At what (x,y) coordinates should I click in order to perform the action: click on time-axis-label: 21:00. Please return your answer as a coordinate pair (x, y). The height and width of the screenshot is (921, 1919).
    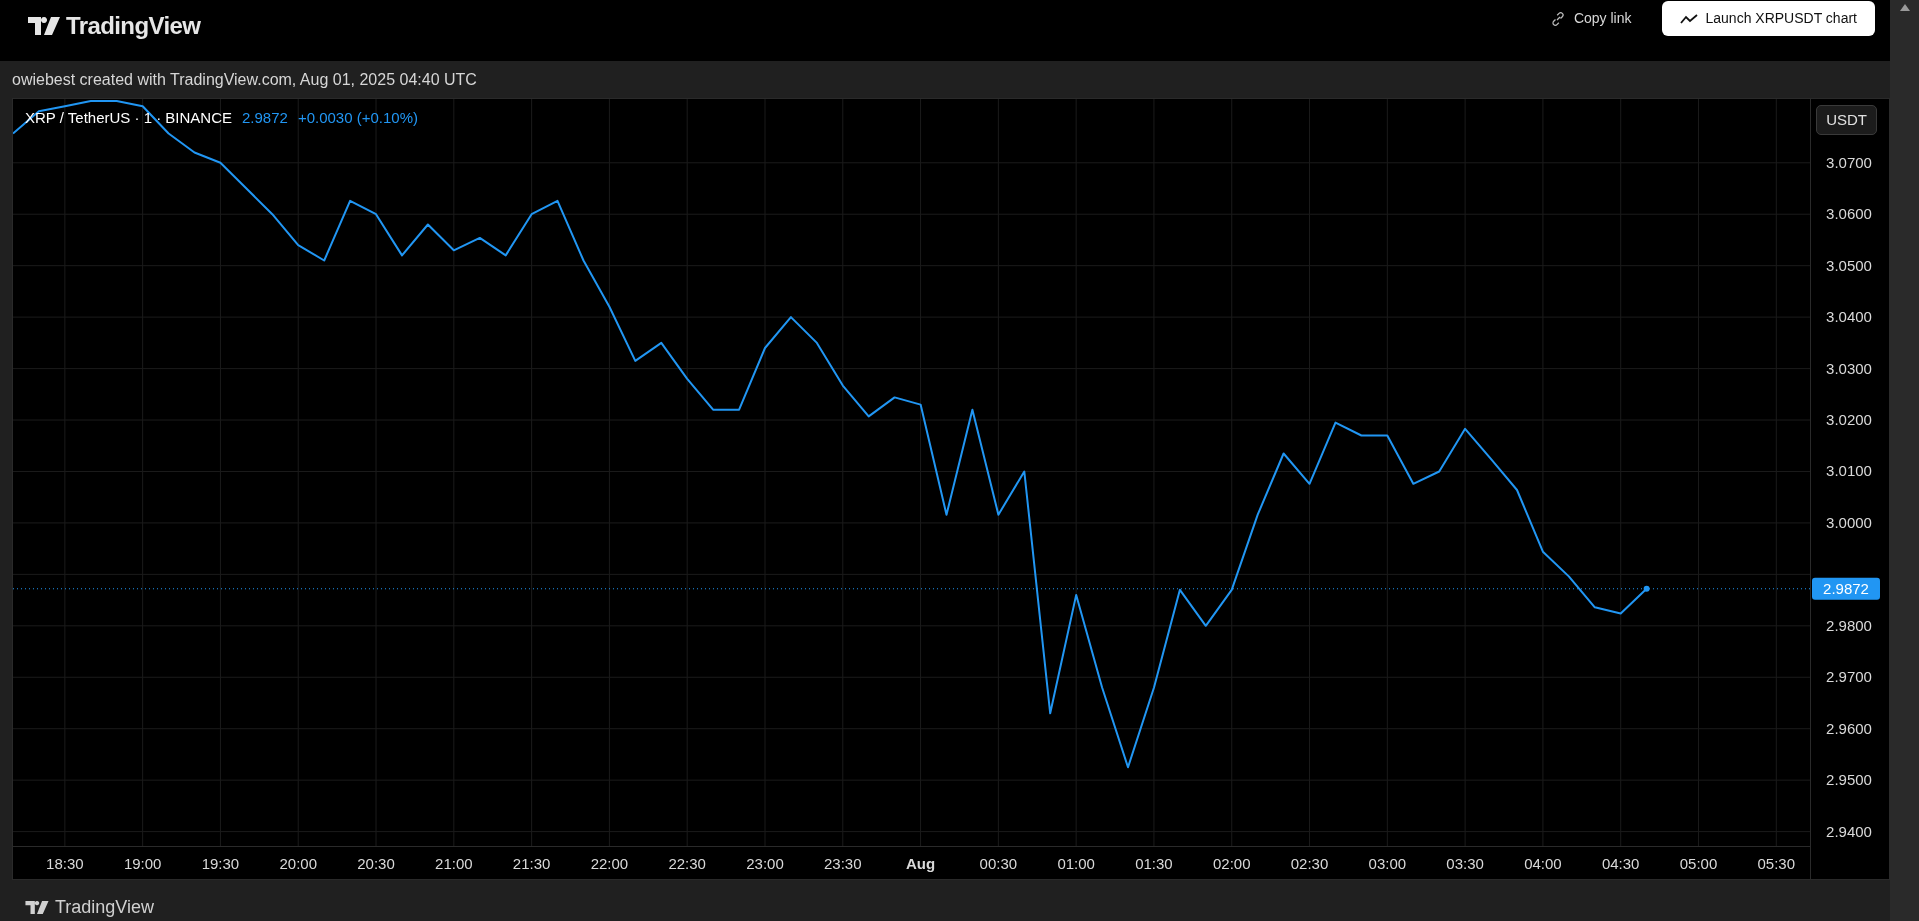
    Looking at the image, I should click on (454, 863).